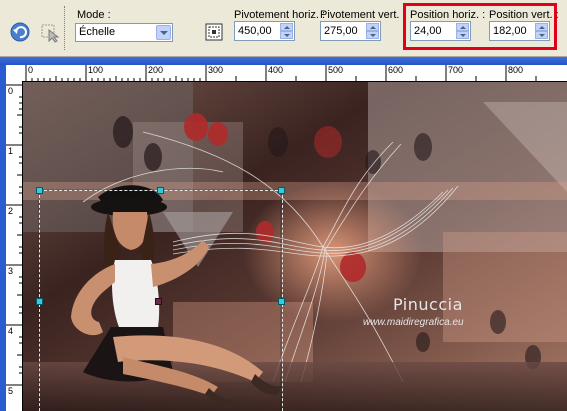  What do you see at coordinates (336, 70) in the screenshot?
I see `ruler-tick-label: 500` at bounding box center [336, 70].